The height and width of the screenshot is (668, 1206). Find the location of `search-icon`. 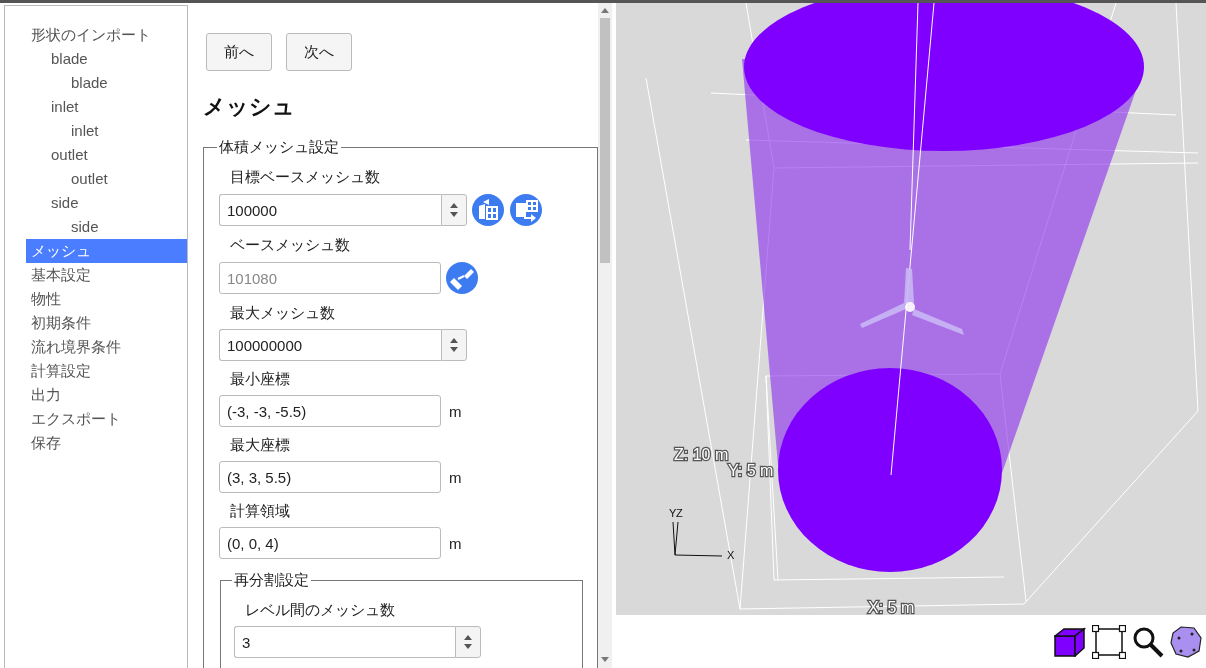

search-icon is located at coordinates (1148, 641).